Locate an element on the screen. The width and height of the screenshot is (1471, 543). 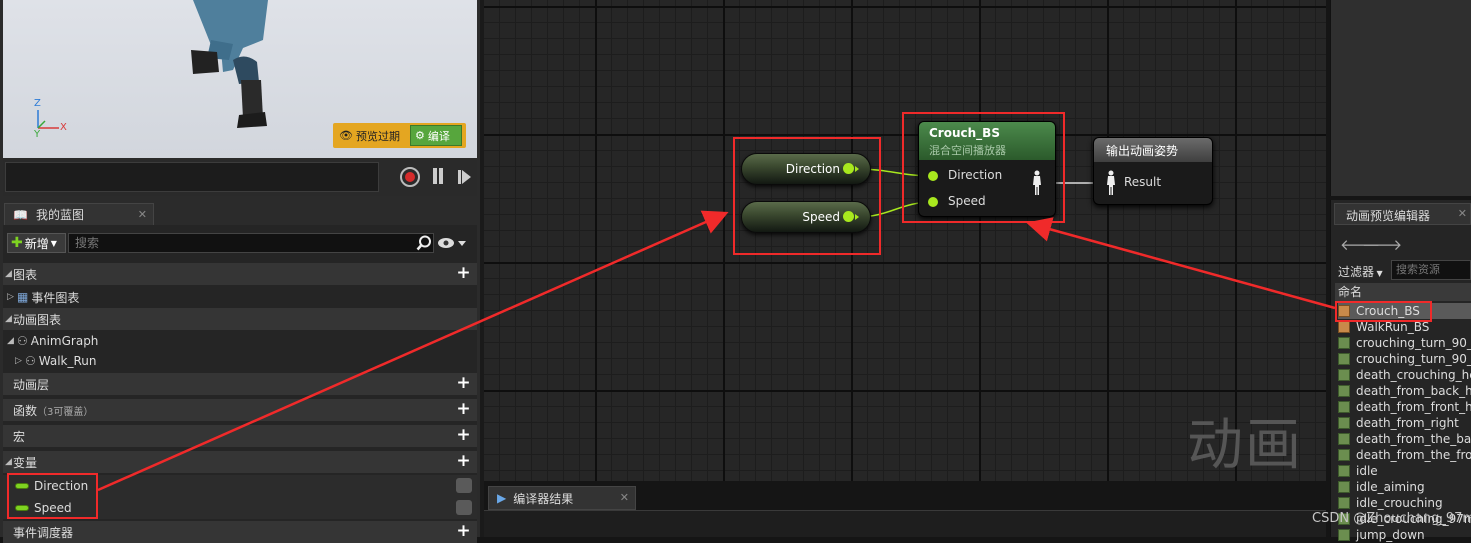
arrow-to-blend-space is located at coordinates (1181, 263).